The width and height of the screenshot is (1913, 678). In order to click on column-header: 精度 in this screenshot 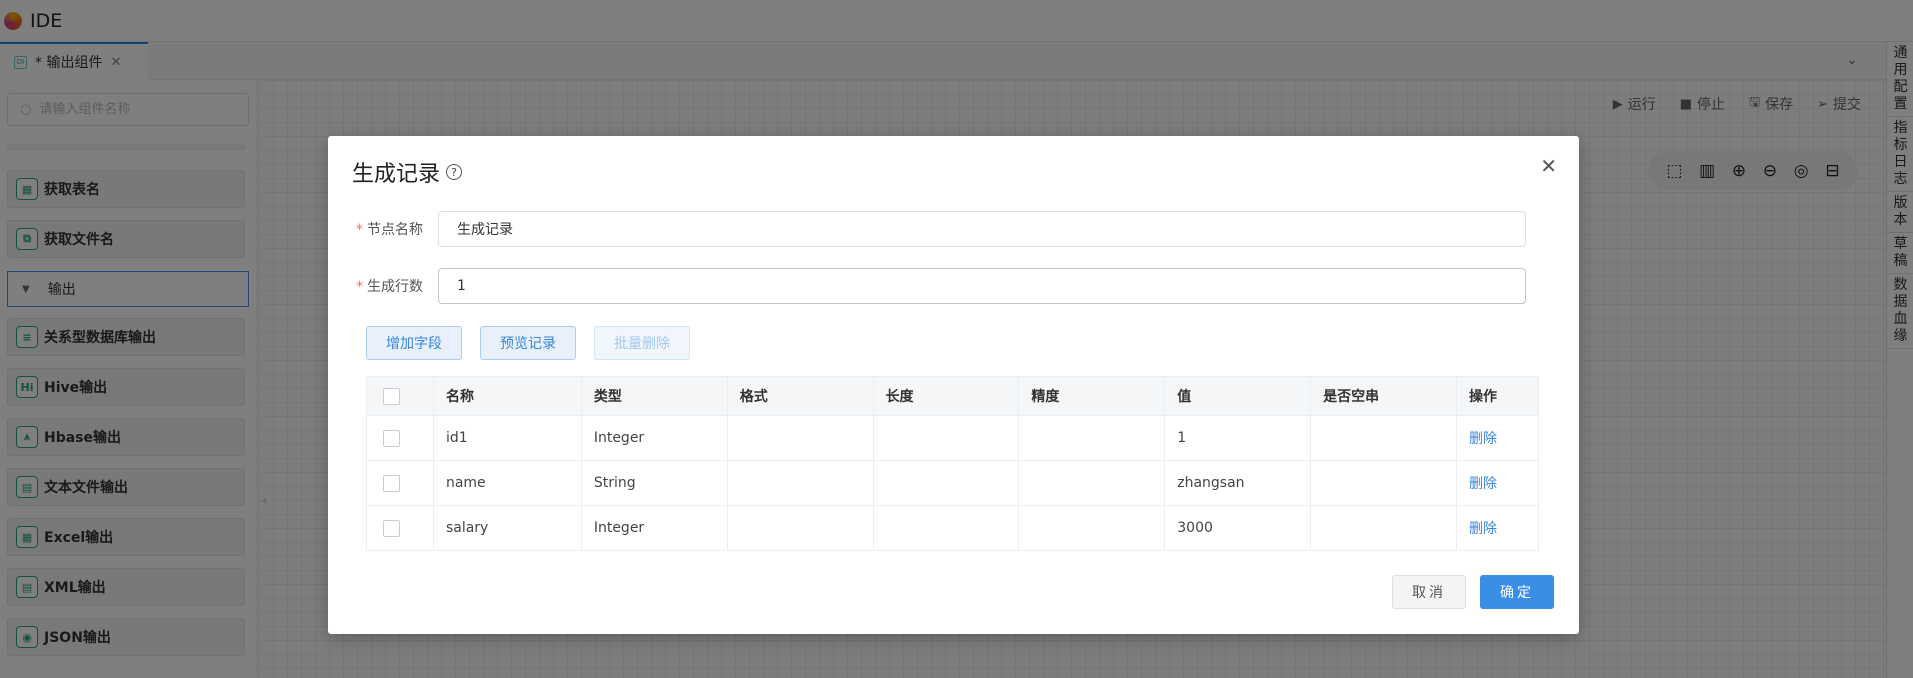, I will do `click(1092, 396)`.